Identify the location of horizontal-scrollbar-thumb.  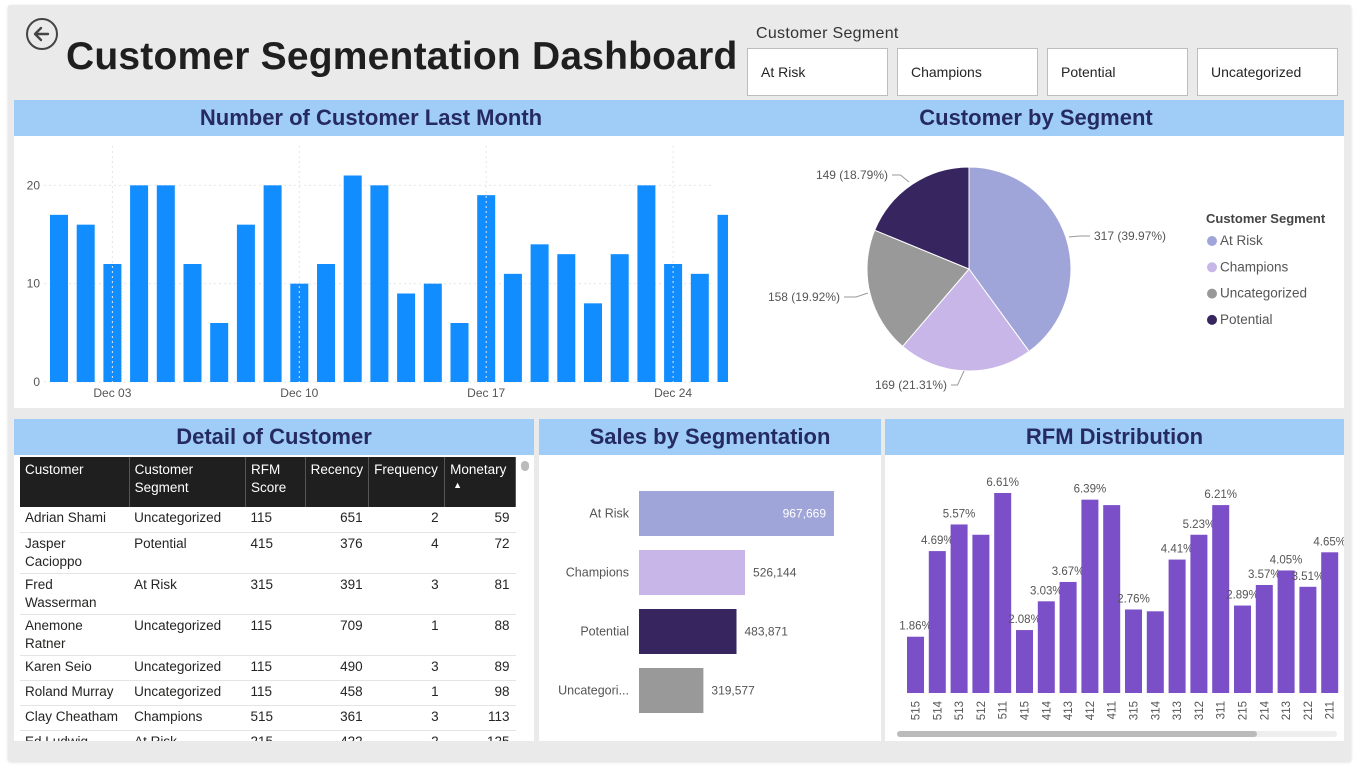
(1077, 734).